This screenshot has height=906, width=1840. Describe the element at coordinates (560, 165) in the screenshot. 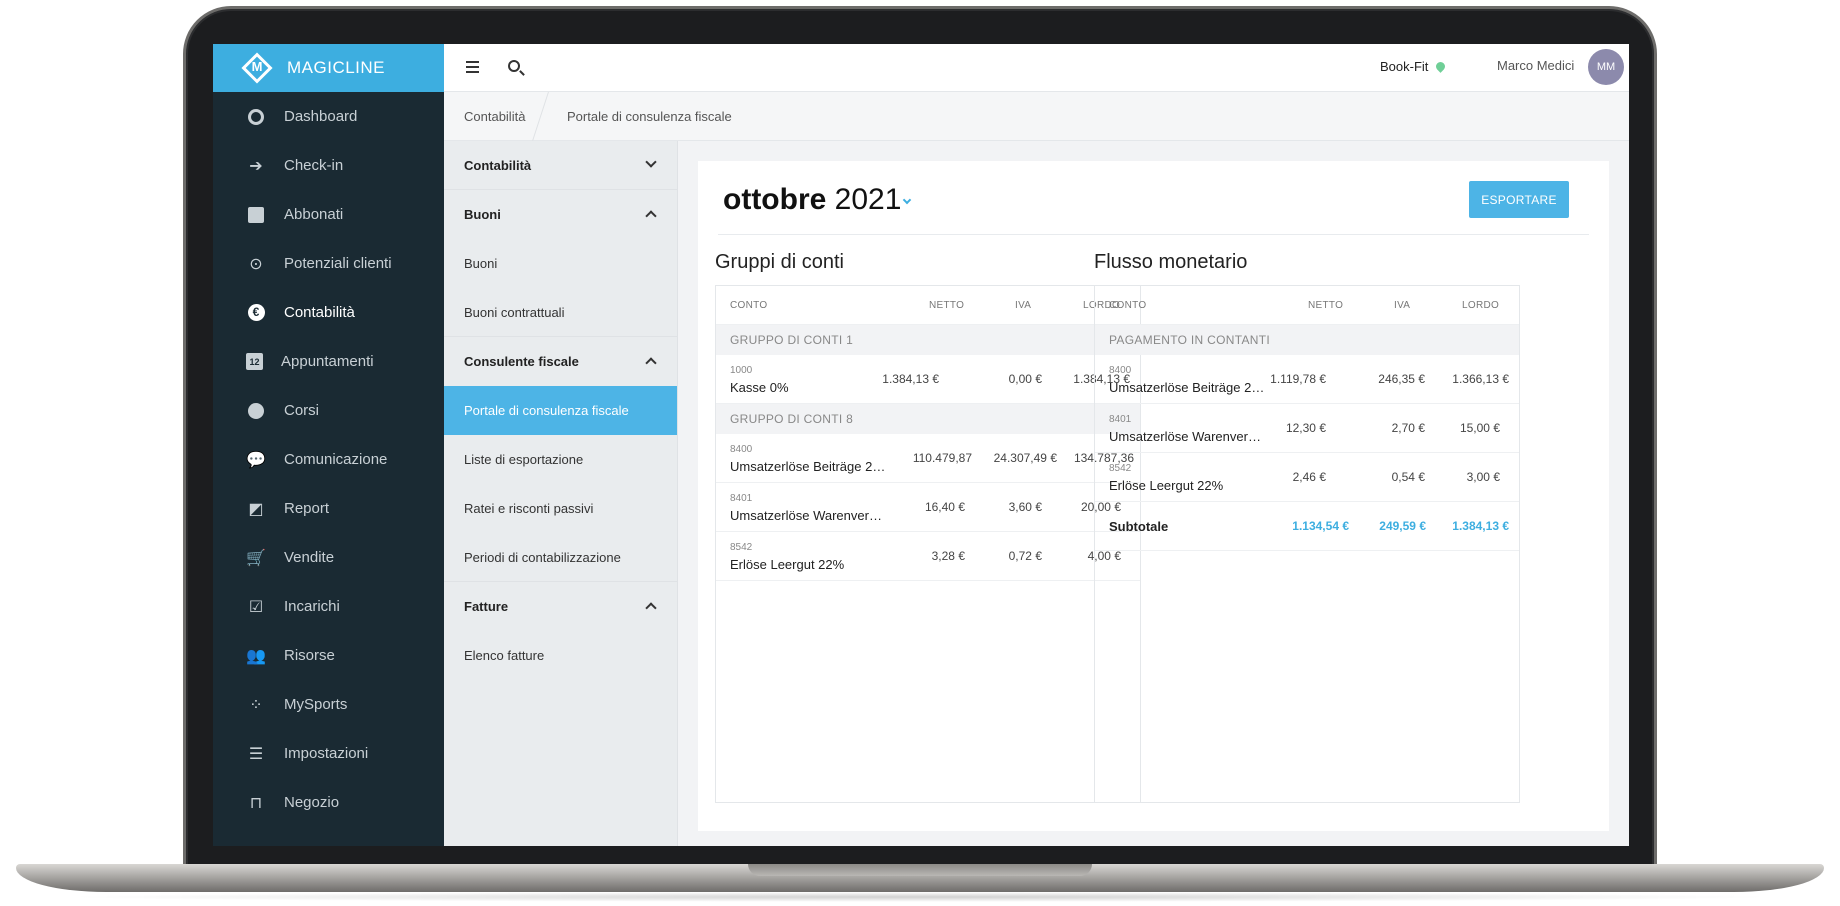

I see `subnav-section-contabilita: Contabilità` at that location.